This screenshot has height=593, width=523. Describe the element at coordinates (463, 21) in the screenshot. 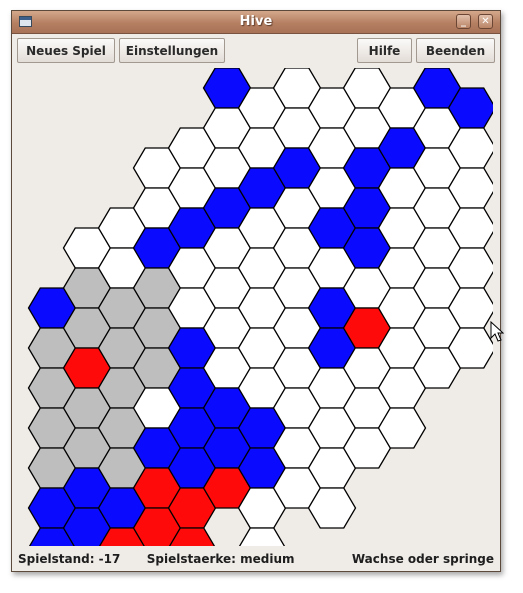

I see `minimize-button: _` at that location.